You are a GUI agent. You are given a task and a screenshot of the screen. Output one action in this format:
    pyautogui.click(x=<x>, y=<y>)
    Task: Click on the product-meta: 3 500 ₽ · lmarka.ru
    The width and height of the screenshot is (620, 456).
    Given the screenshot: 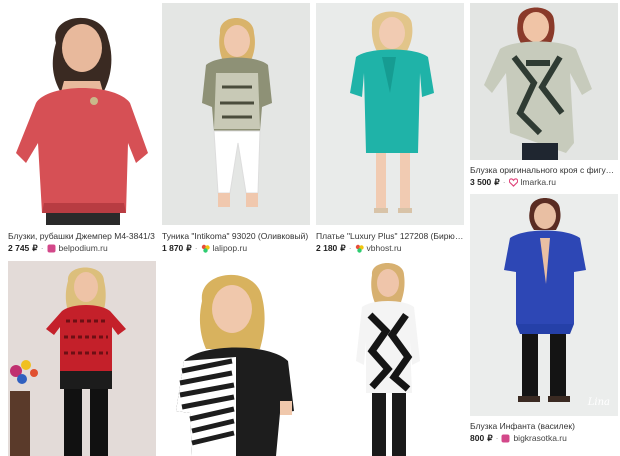 What is the action you would take?
    pyautogui.click(x=544, y=182)
    